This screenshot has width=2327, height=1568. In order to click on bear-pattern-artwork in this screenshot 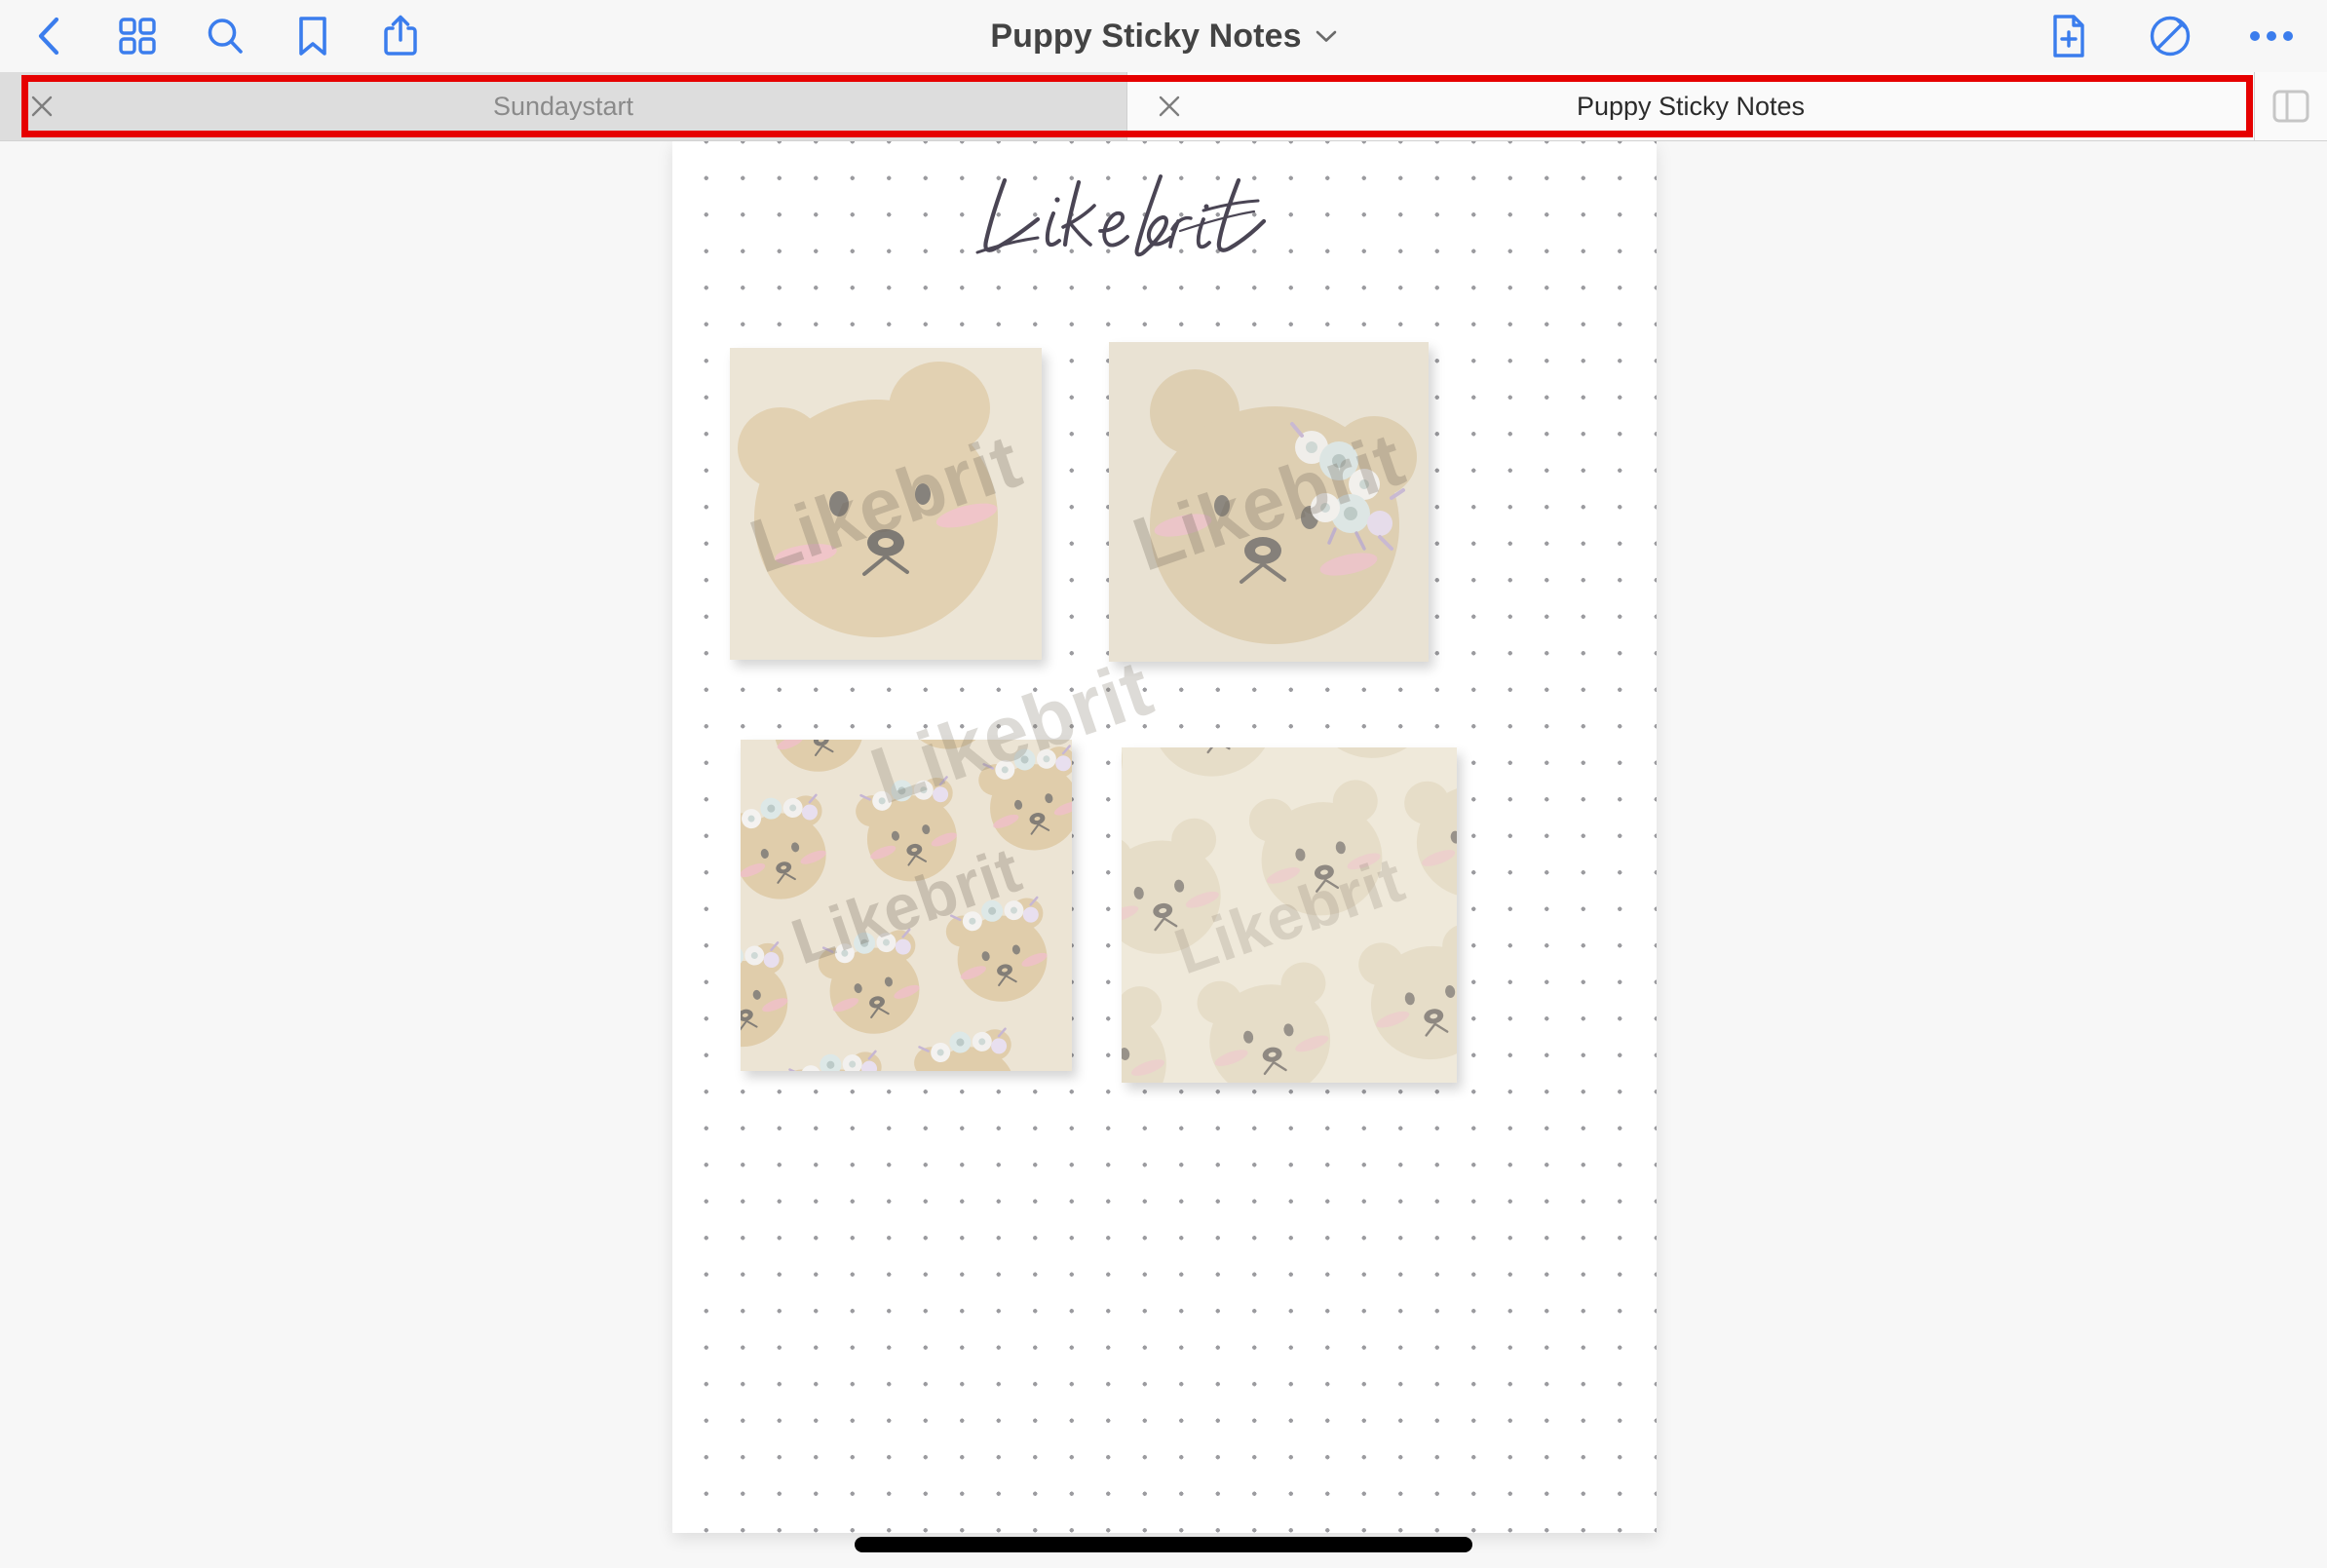, I will do `click(1289, 915)`.